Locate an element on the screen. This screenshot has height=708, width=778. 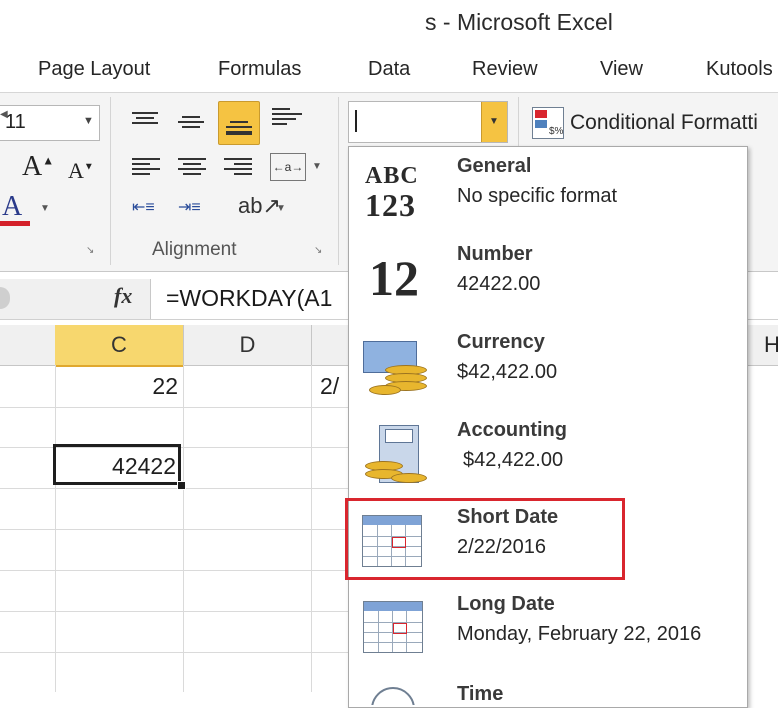
tab-kutools: Kutools is located at coordinates (739, 69).